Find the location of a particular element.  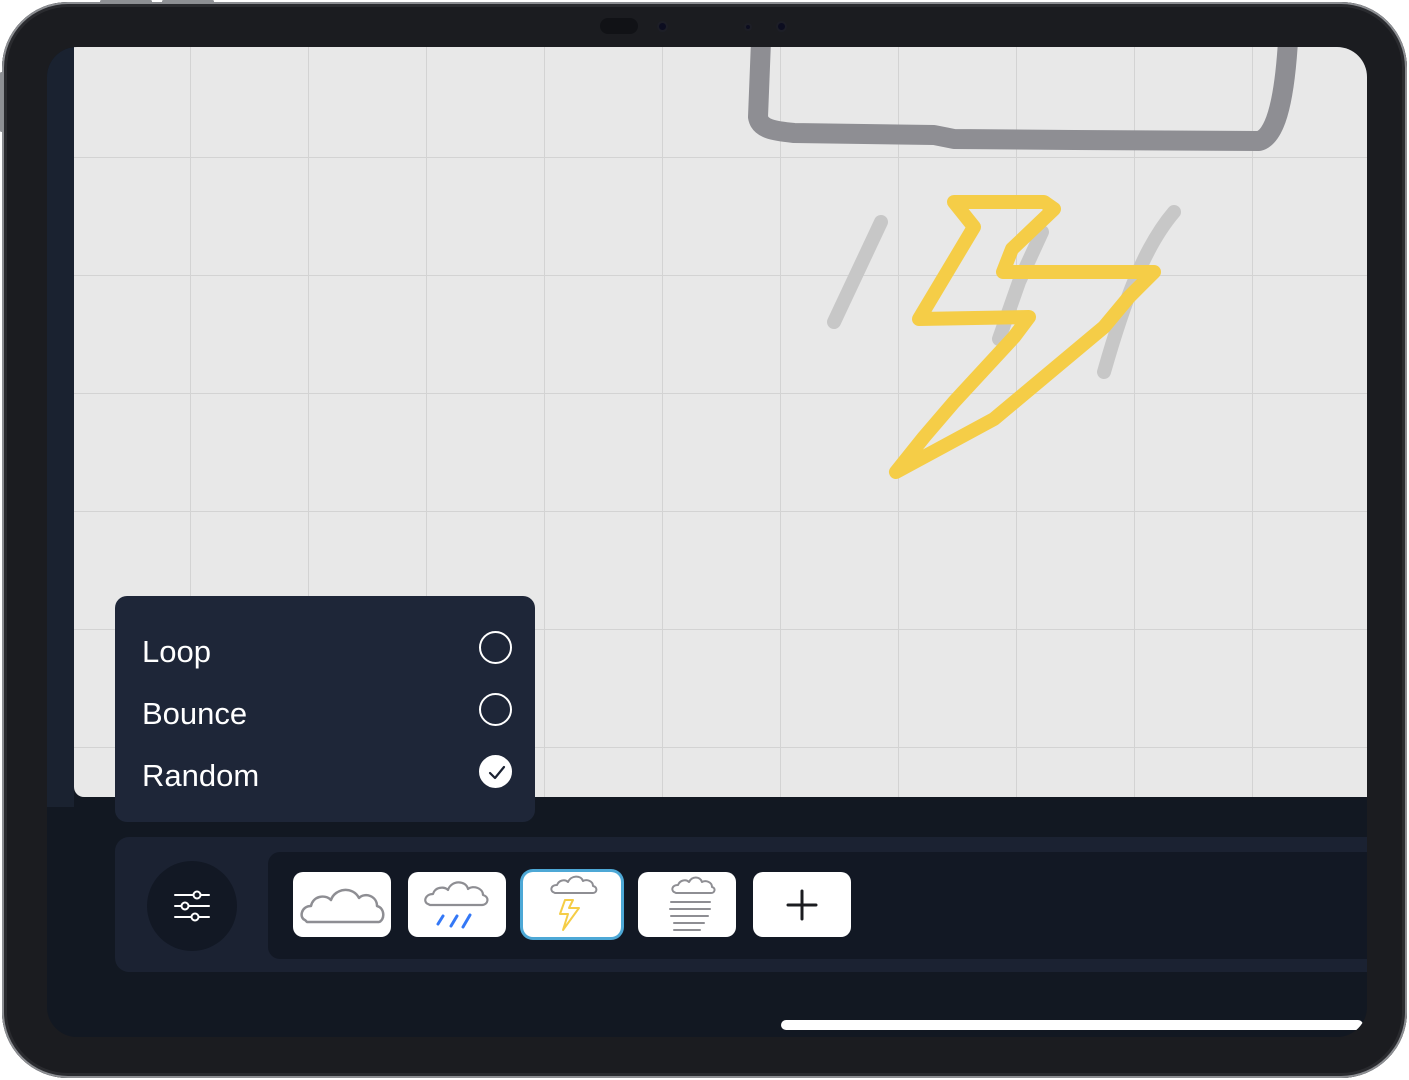

rain-stroke-left is located at coordinates (857, 272).